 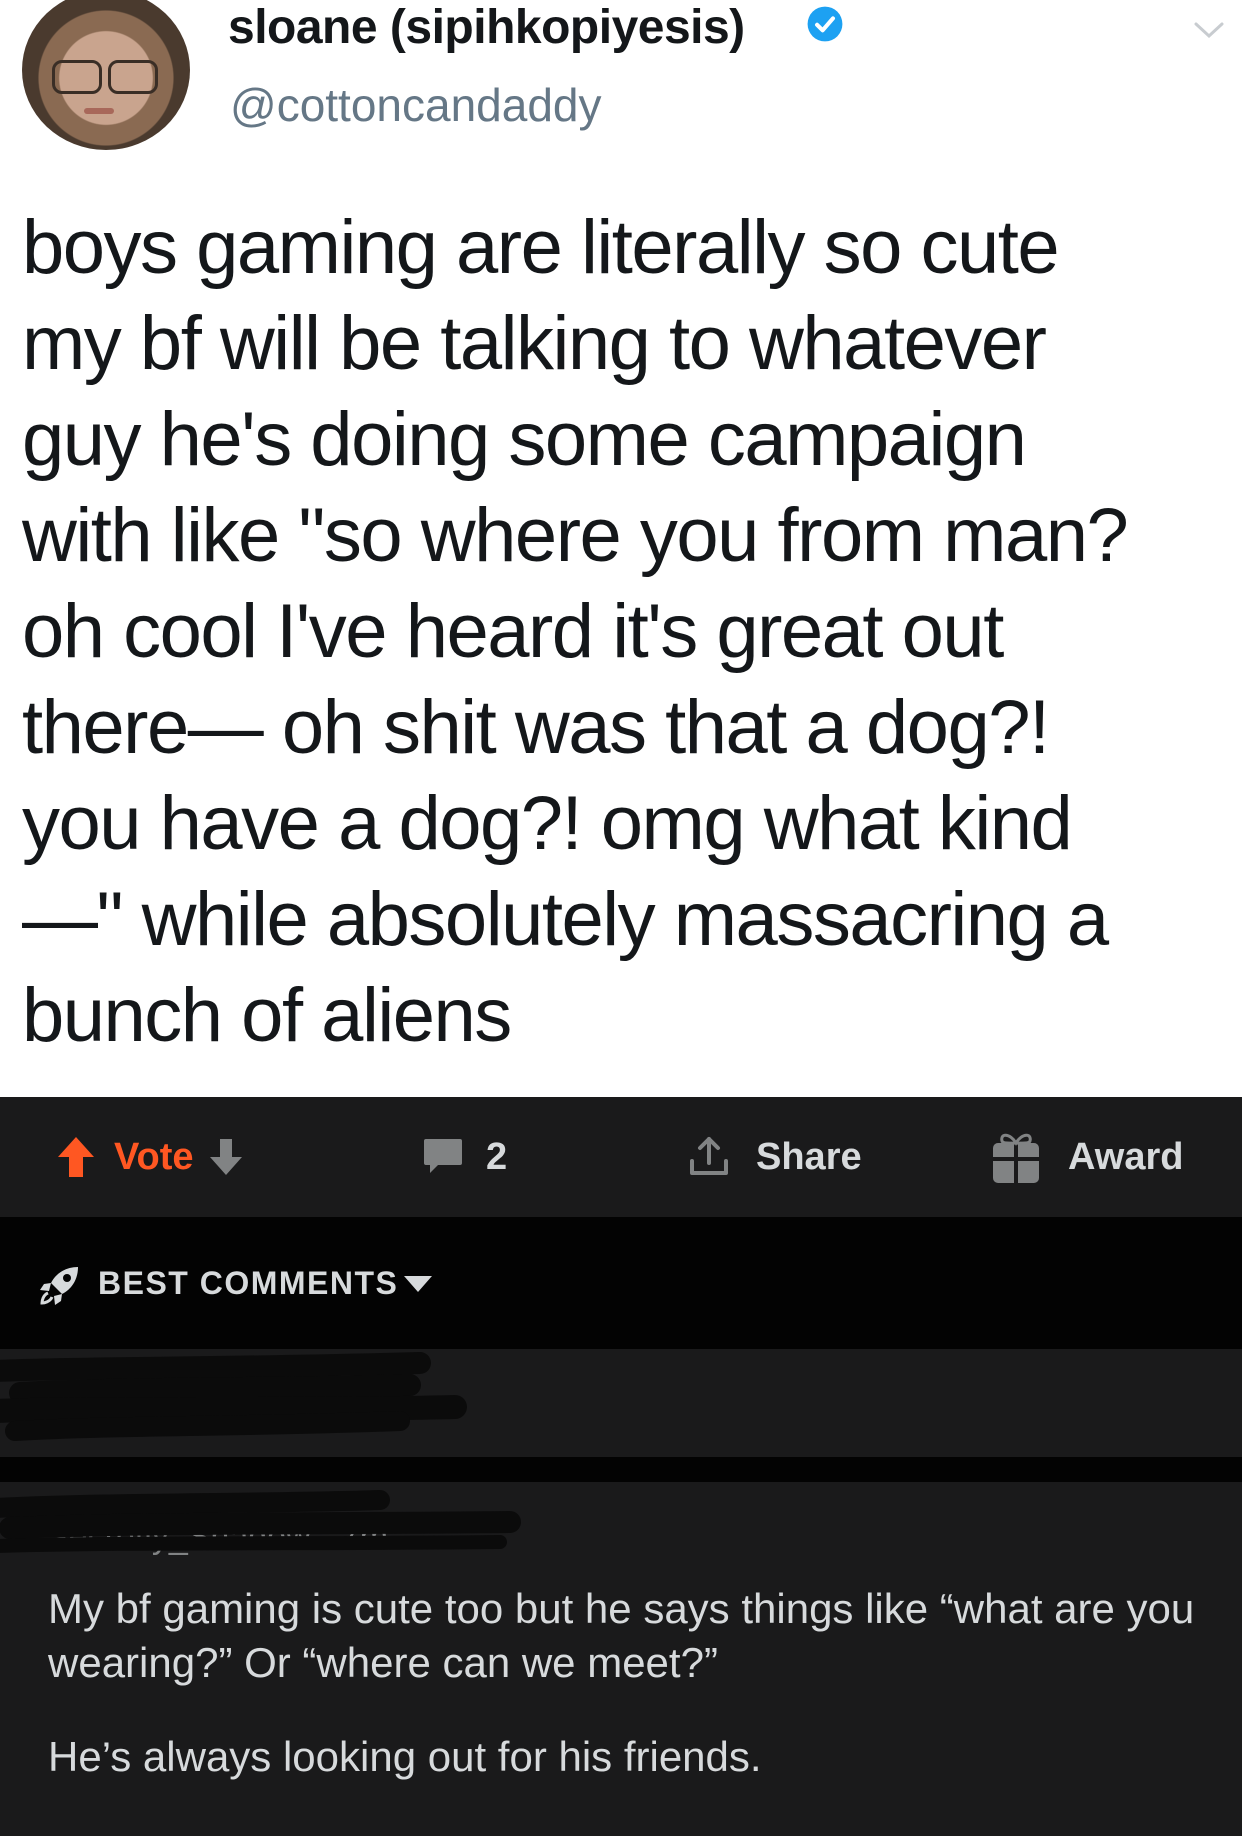 What do you see at coordinates (106, 75) in the screenshot?
I see `avatar` at bounding box center [106, 75].